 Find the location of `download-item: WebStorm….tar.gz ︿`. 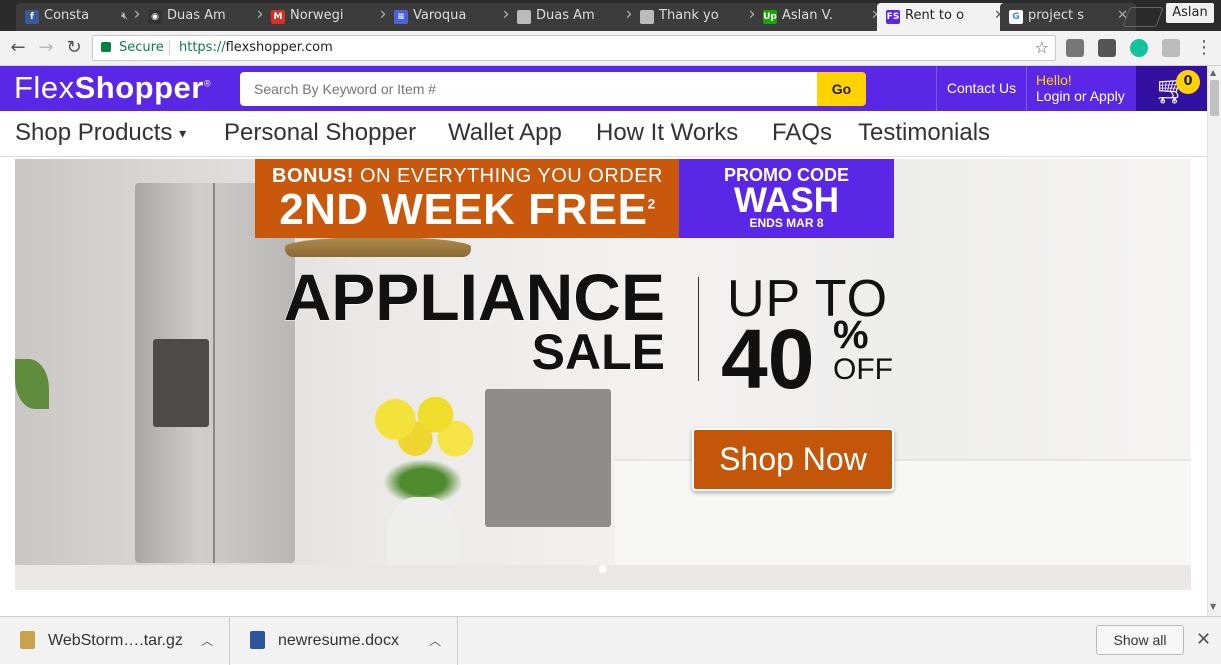

download-item: WebStorm….tar.gz ︿ is located at coordinates (115, 641).